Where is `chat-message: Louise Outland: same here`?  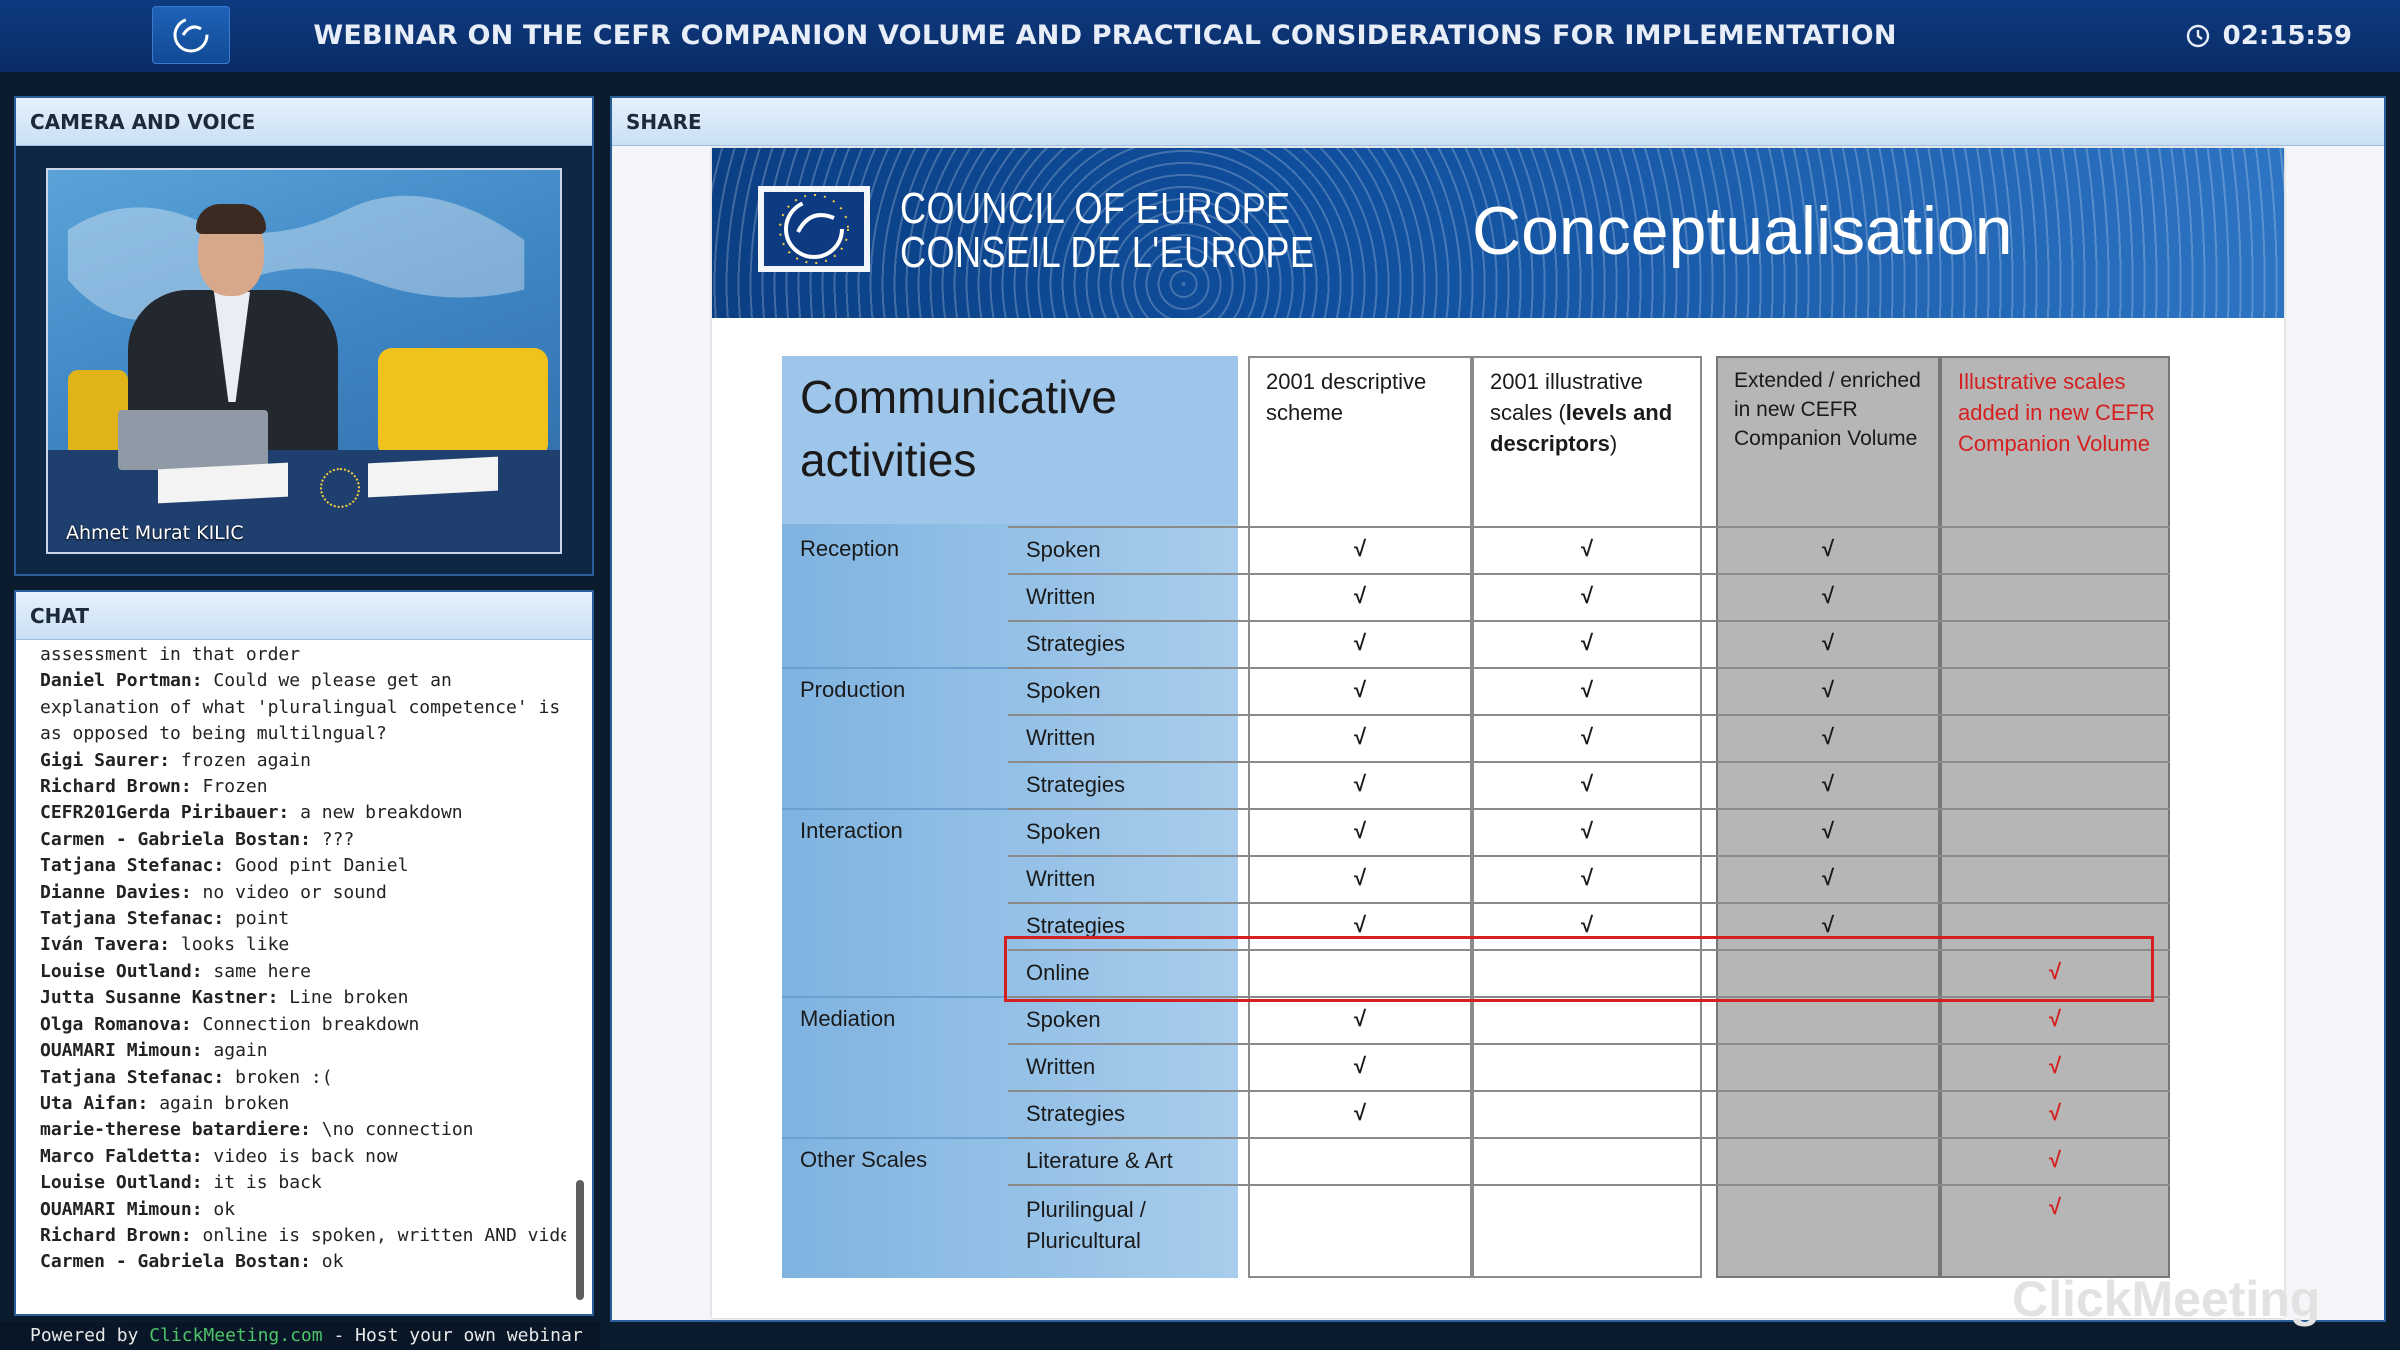 chat-message: Louise Outland: same here is located at coordinates (303, 972).